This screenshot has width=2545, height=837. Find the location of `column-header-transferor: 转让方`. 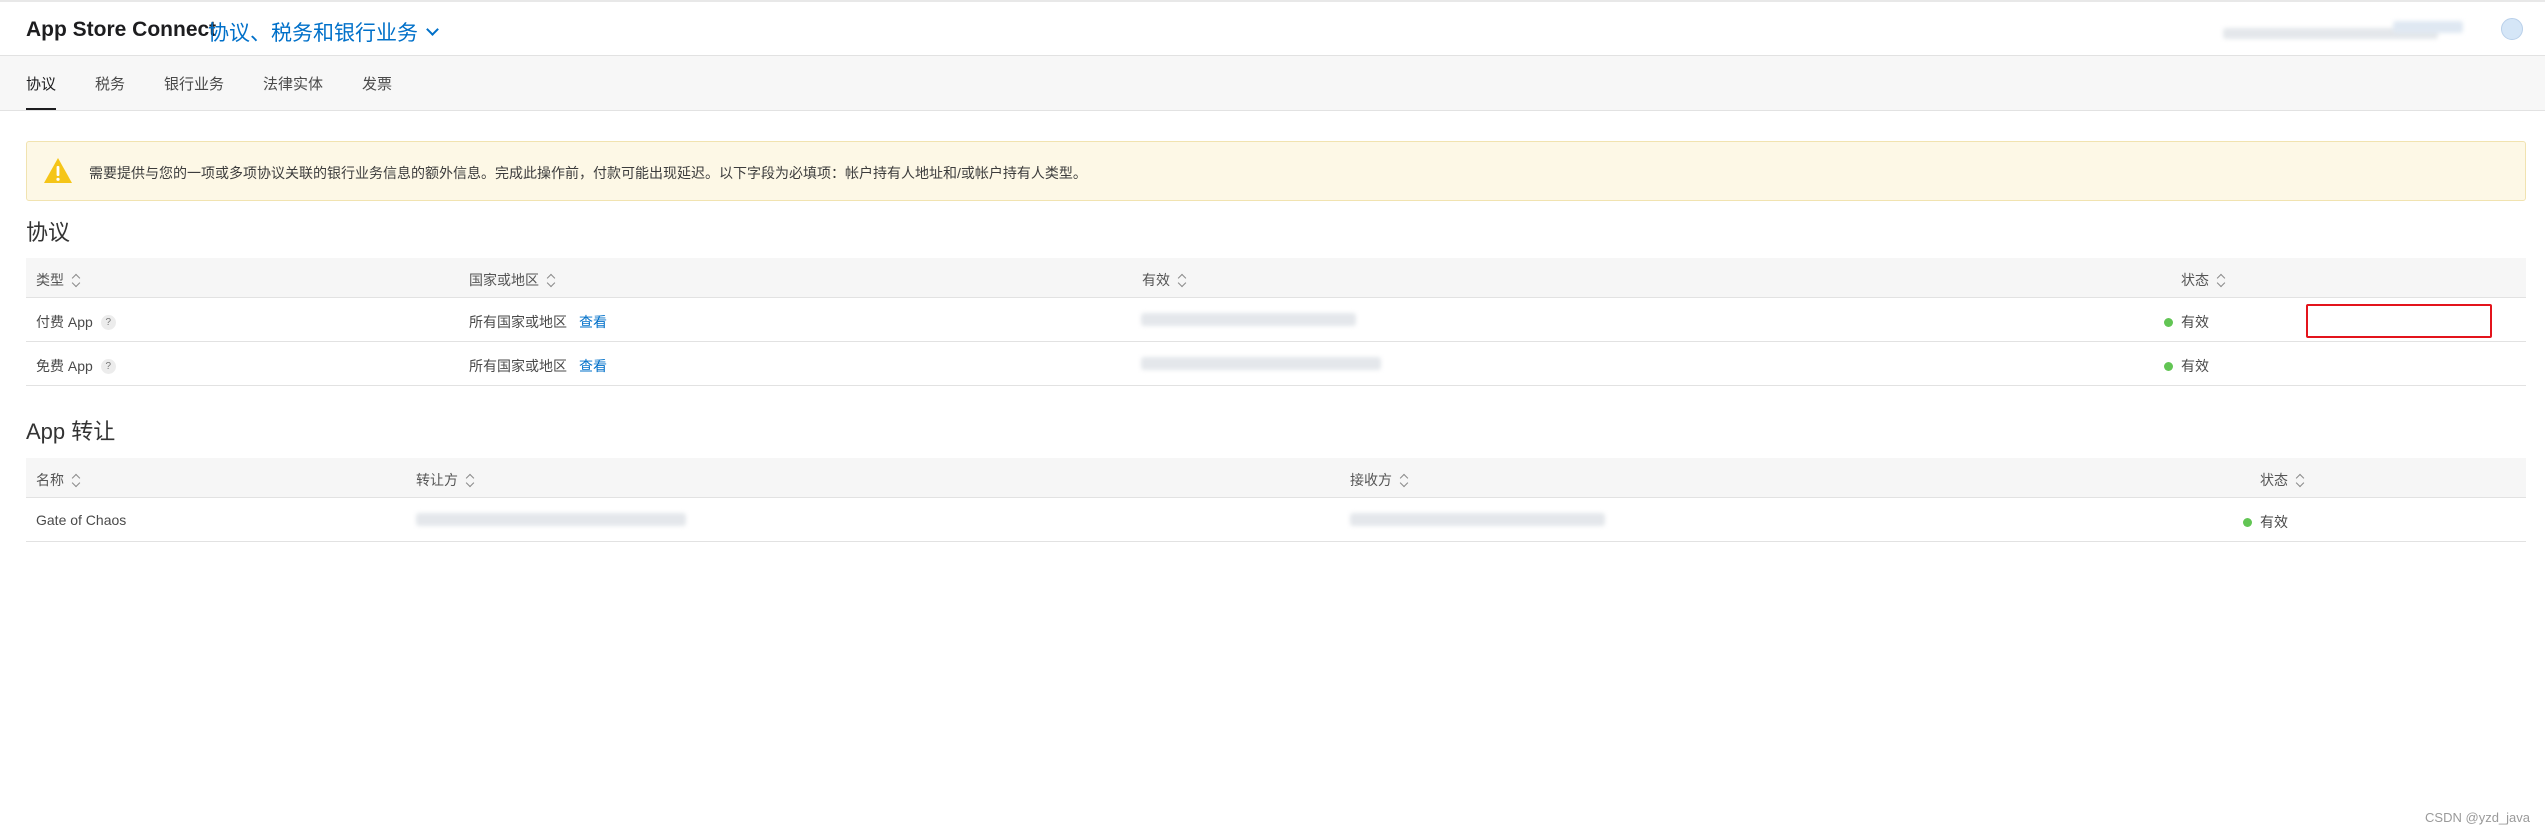

column-header-transferor: 转让方 is located at coordinates (445, 480).